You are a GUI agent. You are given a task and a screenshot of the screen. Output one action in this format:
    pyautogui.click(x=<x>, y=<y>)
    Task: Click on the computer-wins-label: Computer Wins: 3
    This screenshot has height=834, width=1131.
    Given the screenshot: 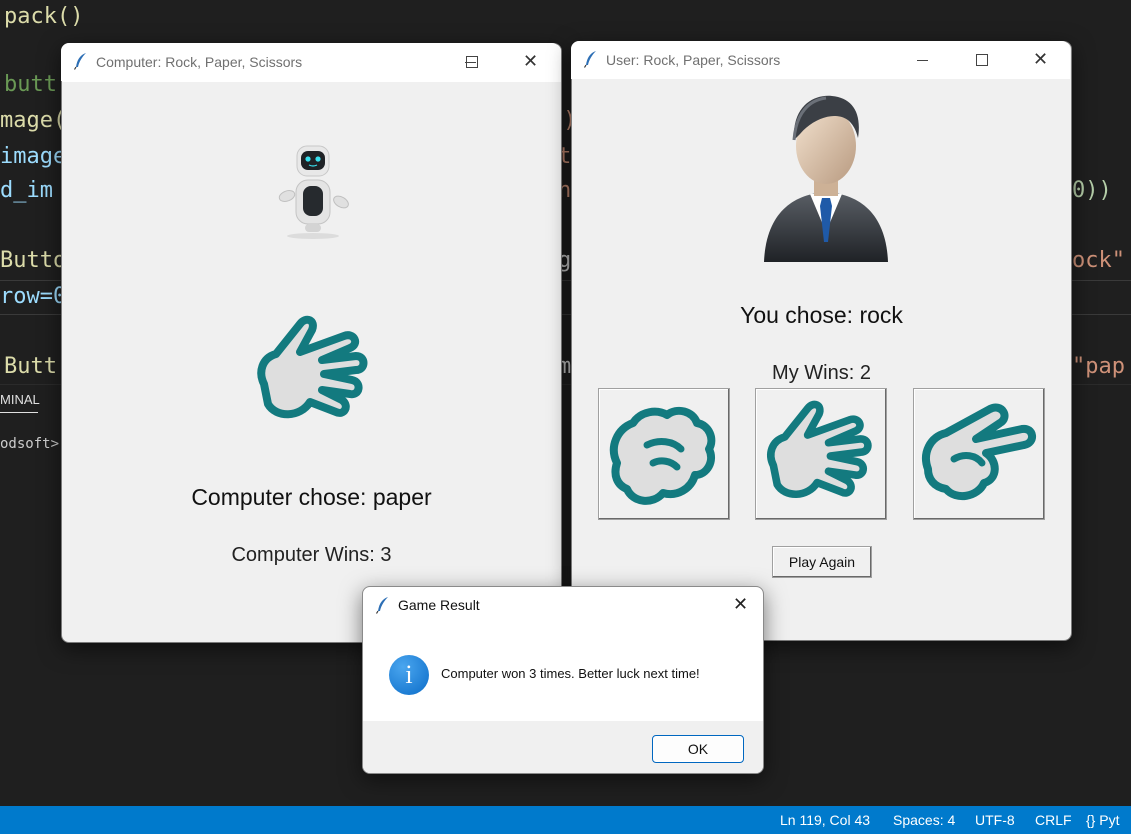 What is the action you would take?
    pyautogui.click(x=311, y=555)
    